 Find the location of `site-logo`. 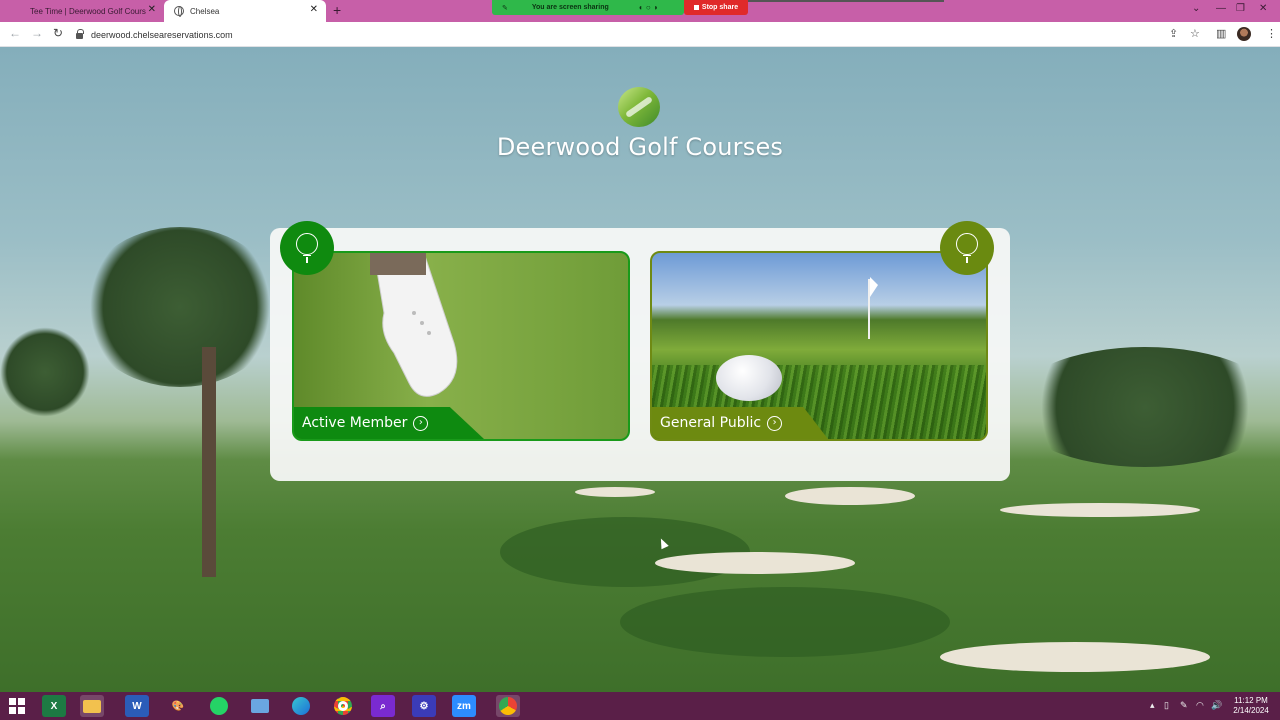

site-logo is located at coordinates (639, 107).